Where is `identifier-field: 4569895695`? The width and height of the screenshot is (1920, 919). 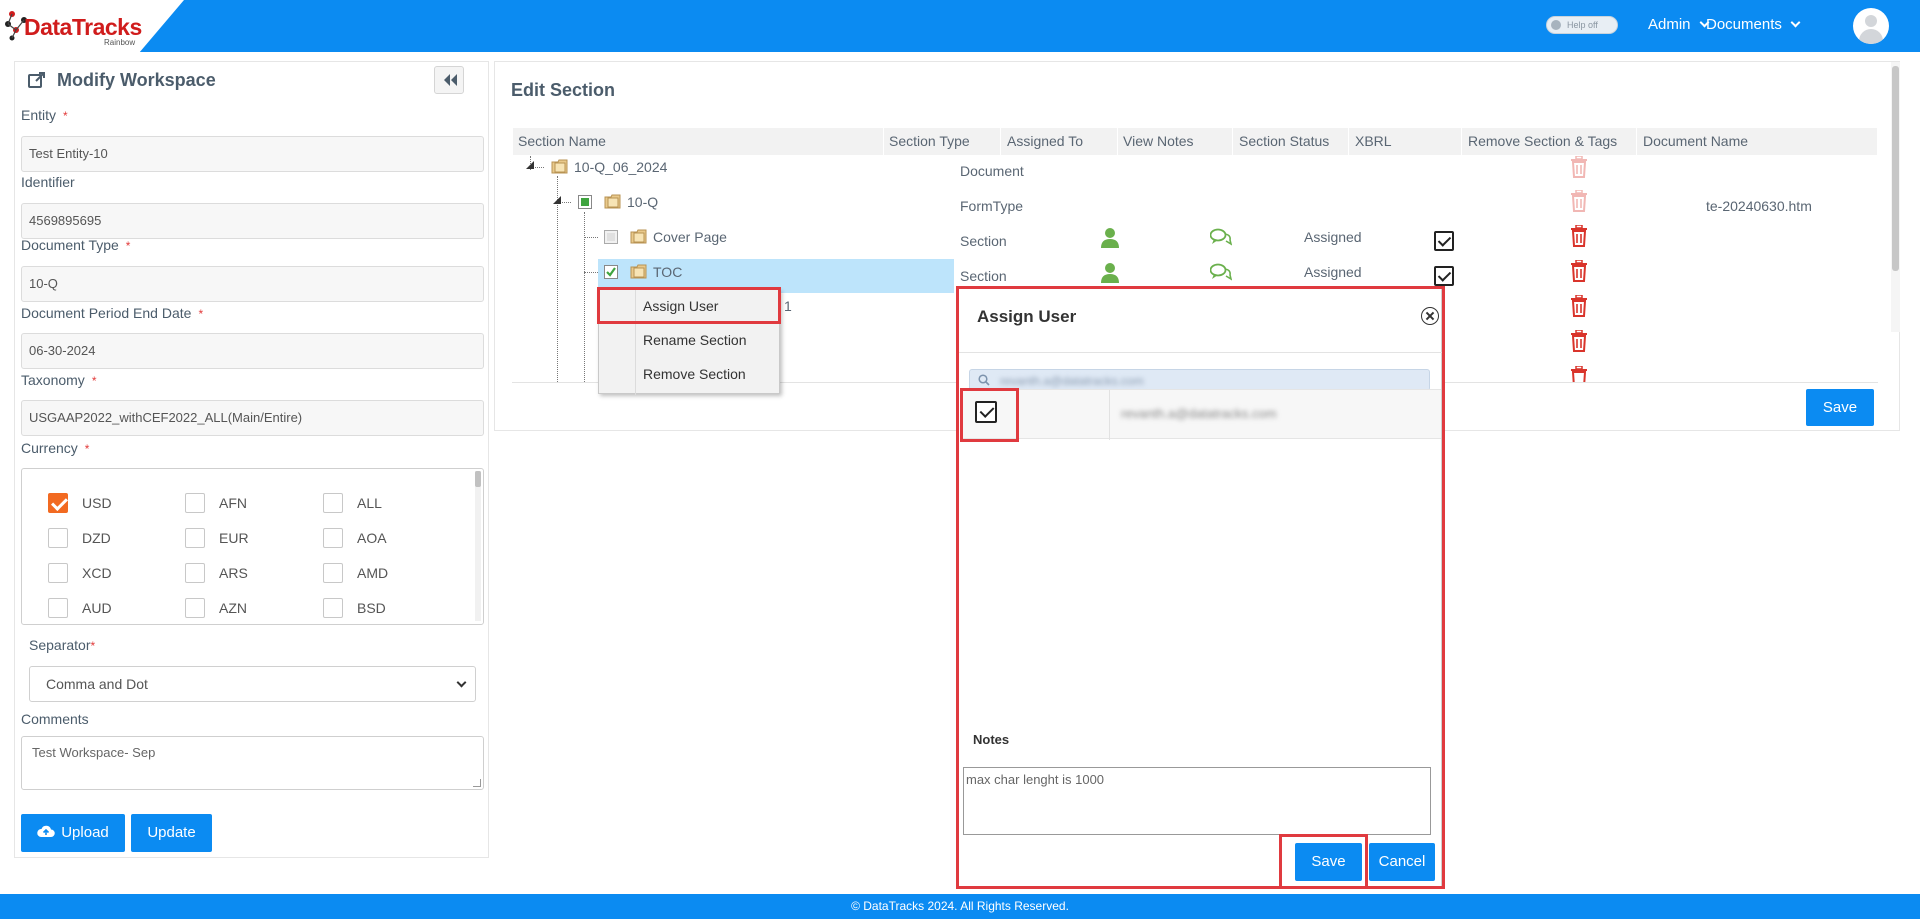
identifier-field: 4569895695 is located at coordinates (252, 221).